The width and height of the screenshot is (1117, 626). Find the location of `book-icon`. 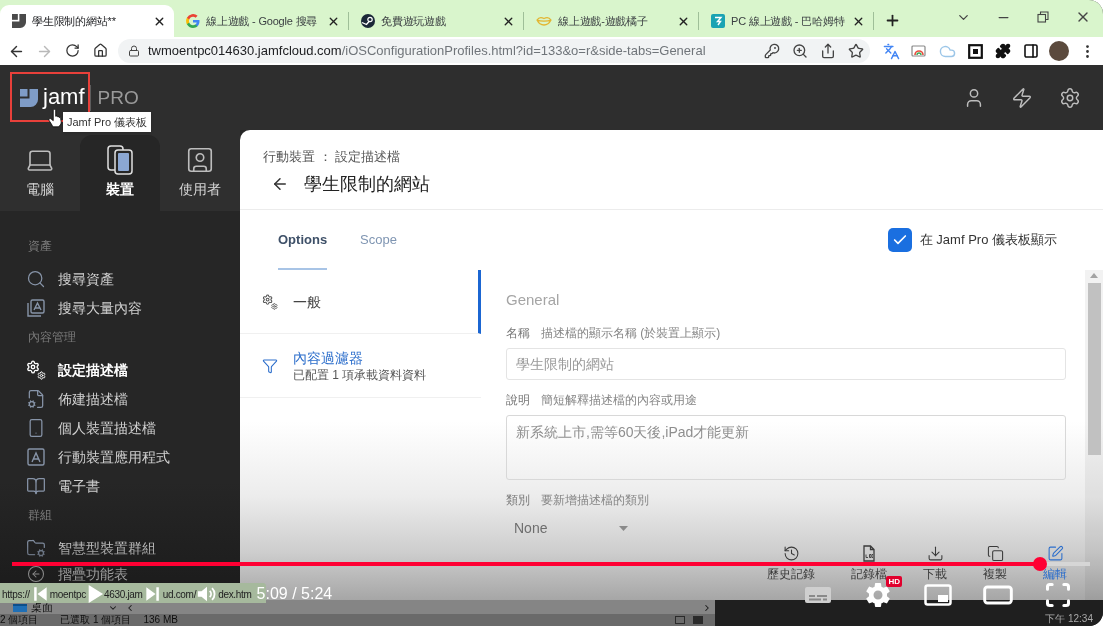

book-icon is located at coordinates (36, 485).